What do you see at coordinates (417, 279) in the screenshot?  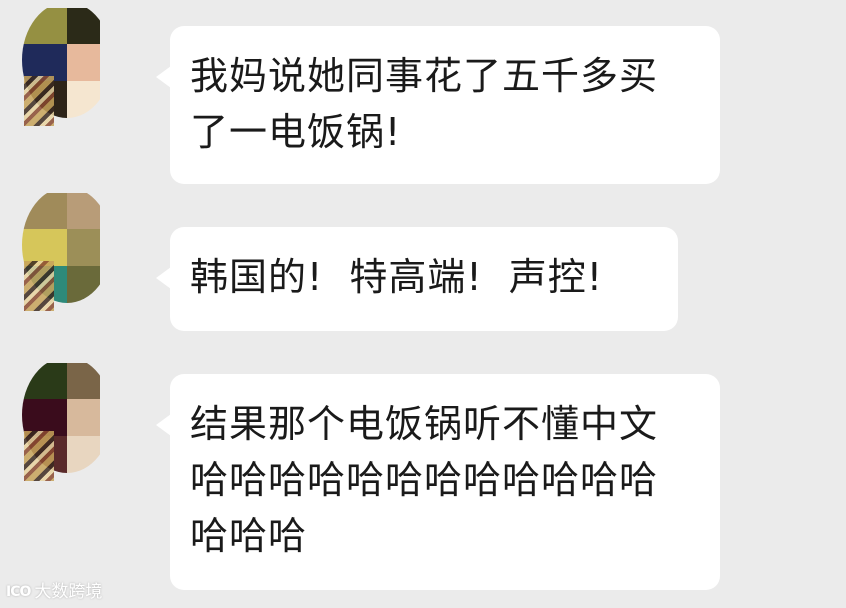 I see `message-bubble: 韩国的! 特高端! 声控!` at bounding box center [417, 279].